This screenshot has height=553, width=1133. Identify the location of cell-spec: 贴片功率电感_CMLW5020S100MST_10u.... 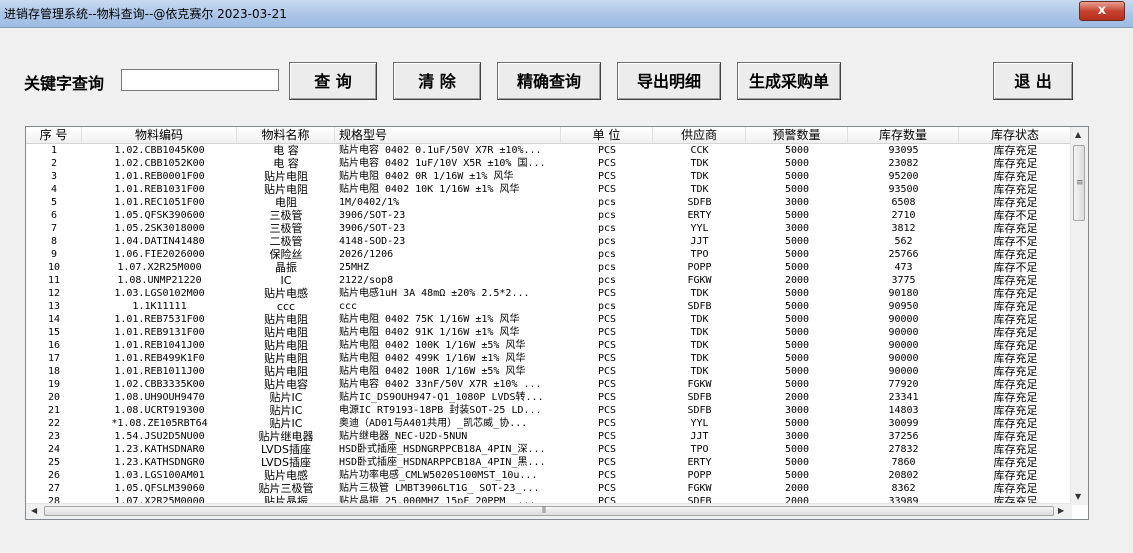
(438, 475).